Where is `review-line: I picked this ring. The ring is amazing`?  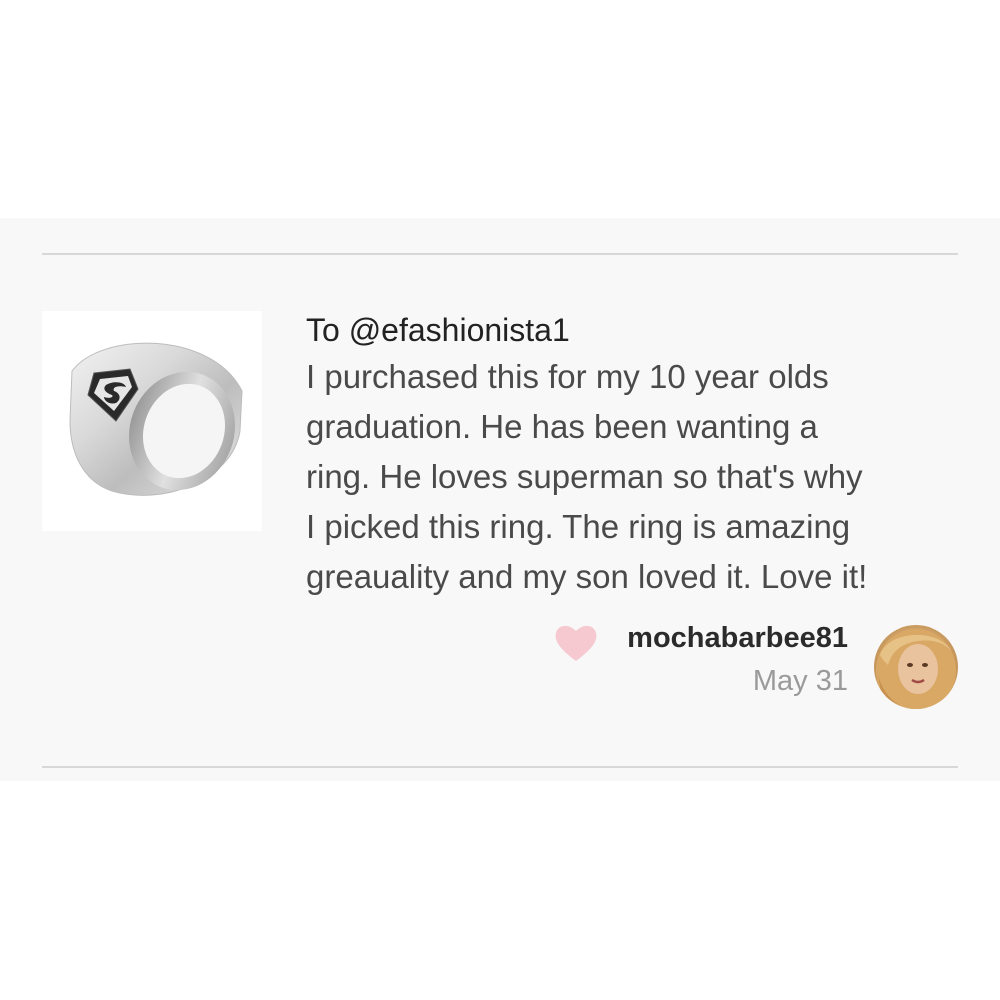 review-line: I picked this ring. The ring is amazing is located at coordinates (578, 526).